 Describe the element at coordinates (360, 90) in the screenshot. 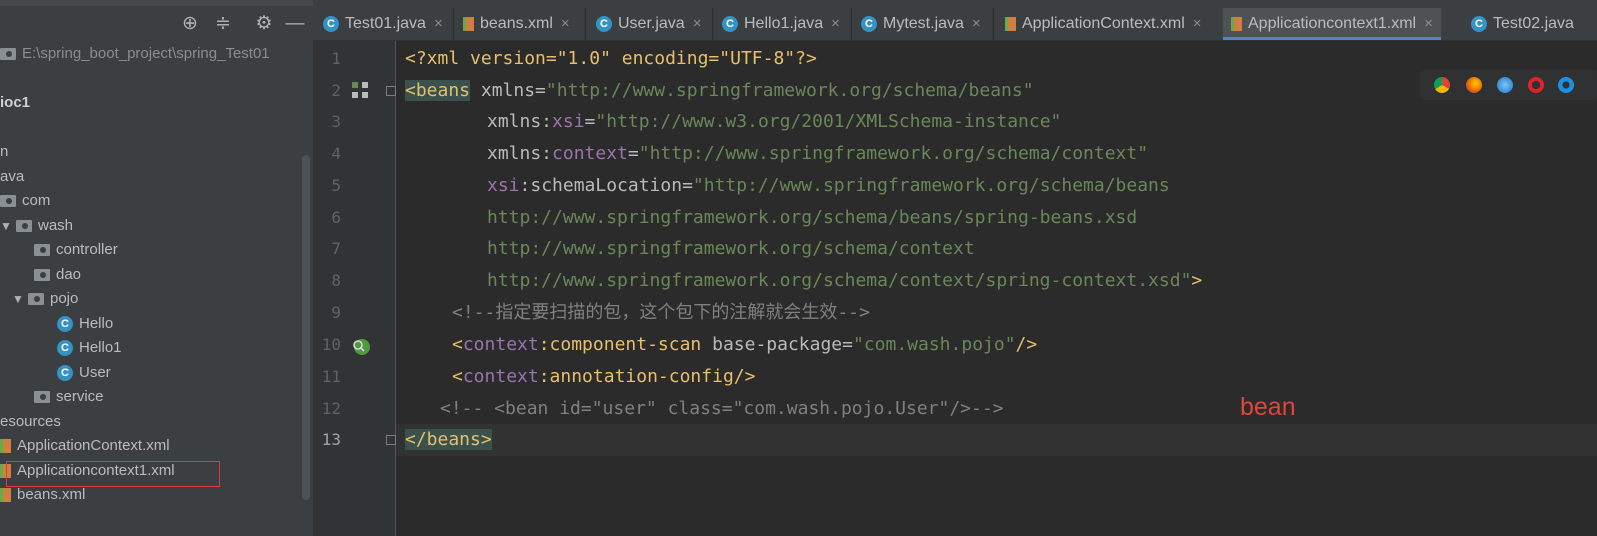

I see `bean-gutter-icon` at that location.